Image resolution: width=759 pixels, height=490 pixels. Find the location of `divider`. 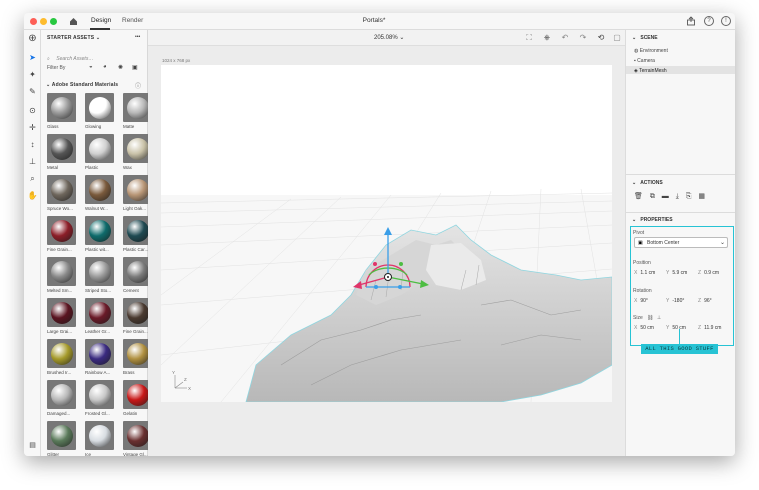

divider is located at coordinates (680, 174).